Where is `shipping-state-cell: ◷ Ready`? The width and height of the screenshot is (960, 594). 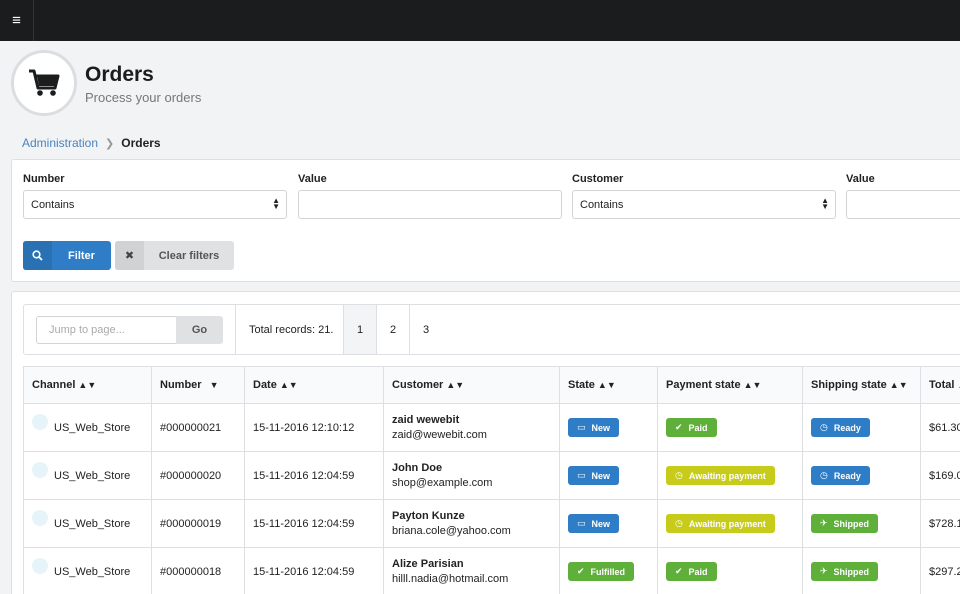 shipping-state-cell: ◷ Ready is located at coordinates (861, 475).